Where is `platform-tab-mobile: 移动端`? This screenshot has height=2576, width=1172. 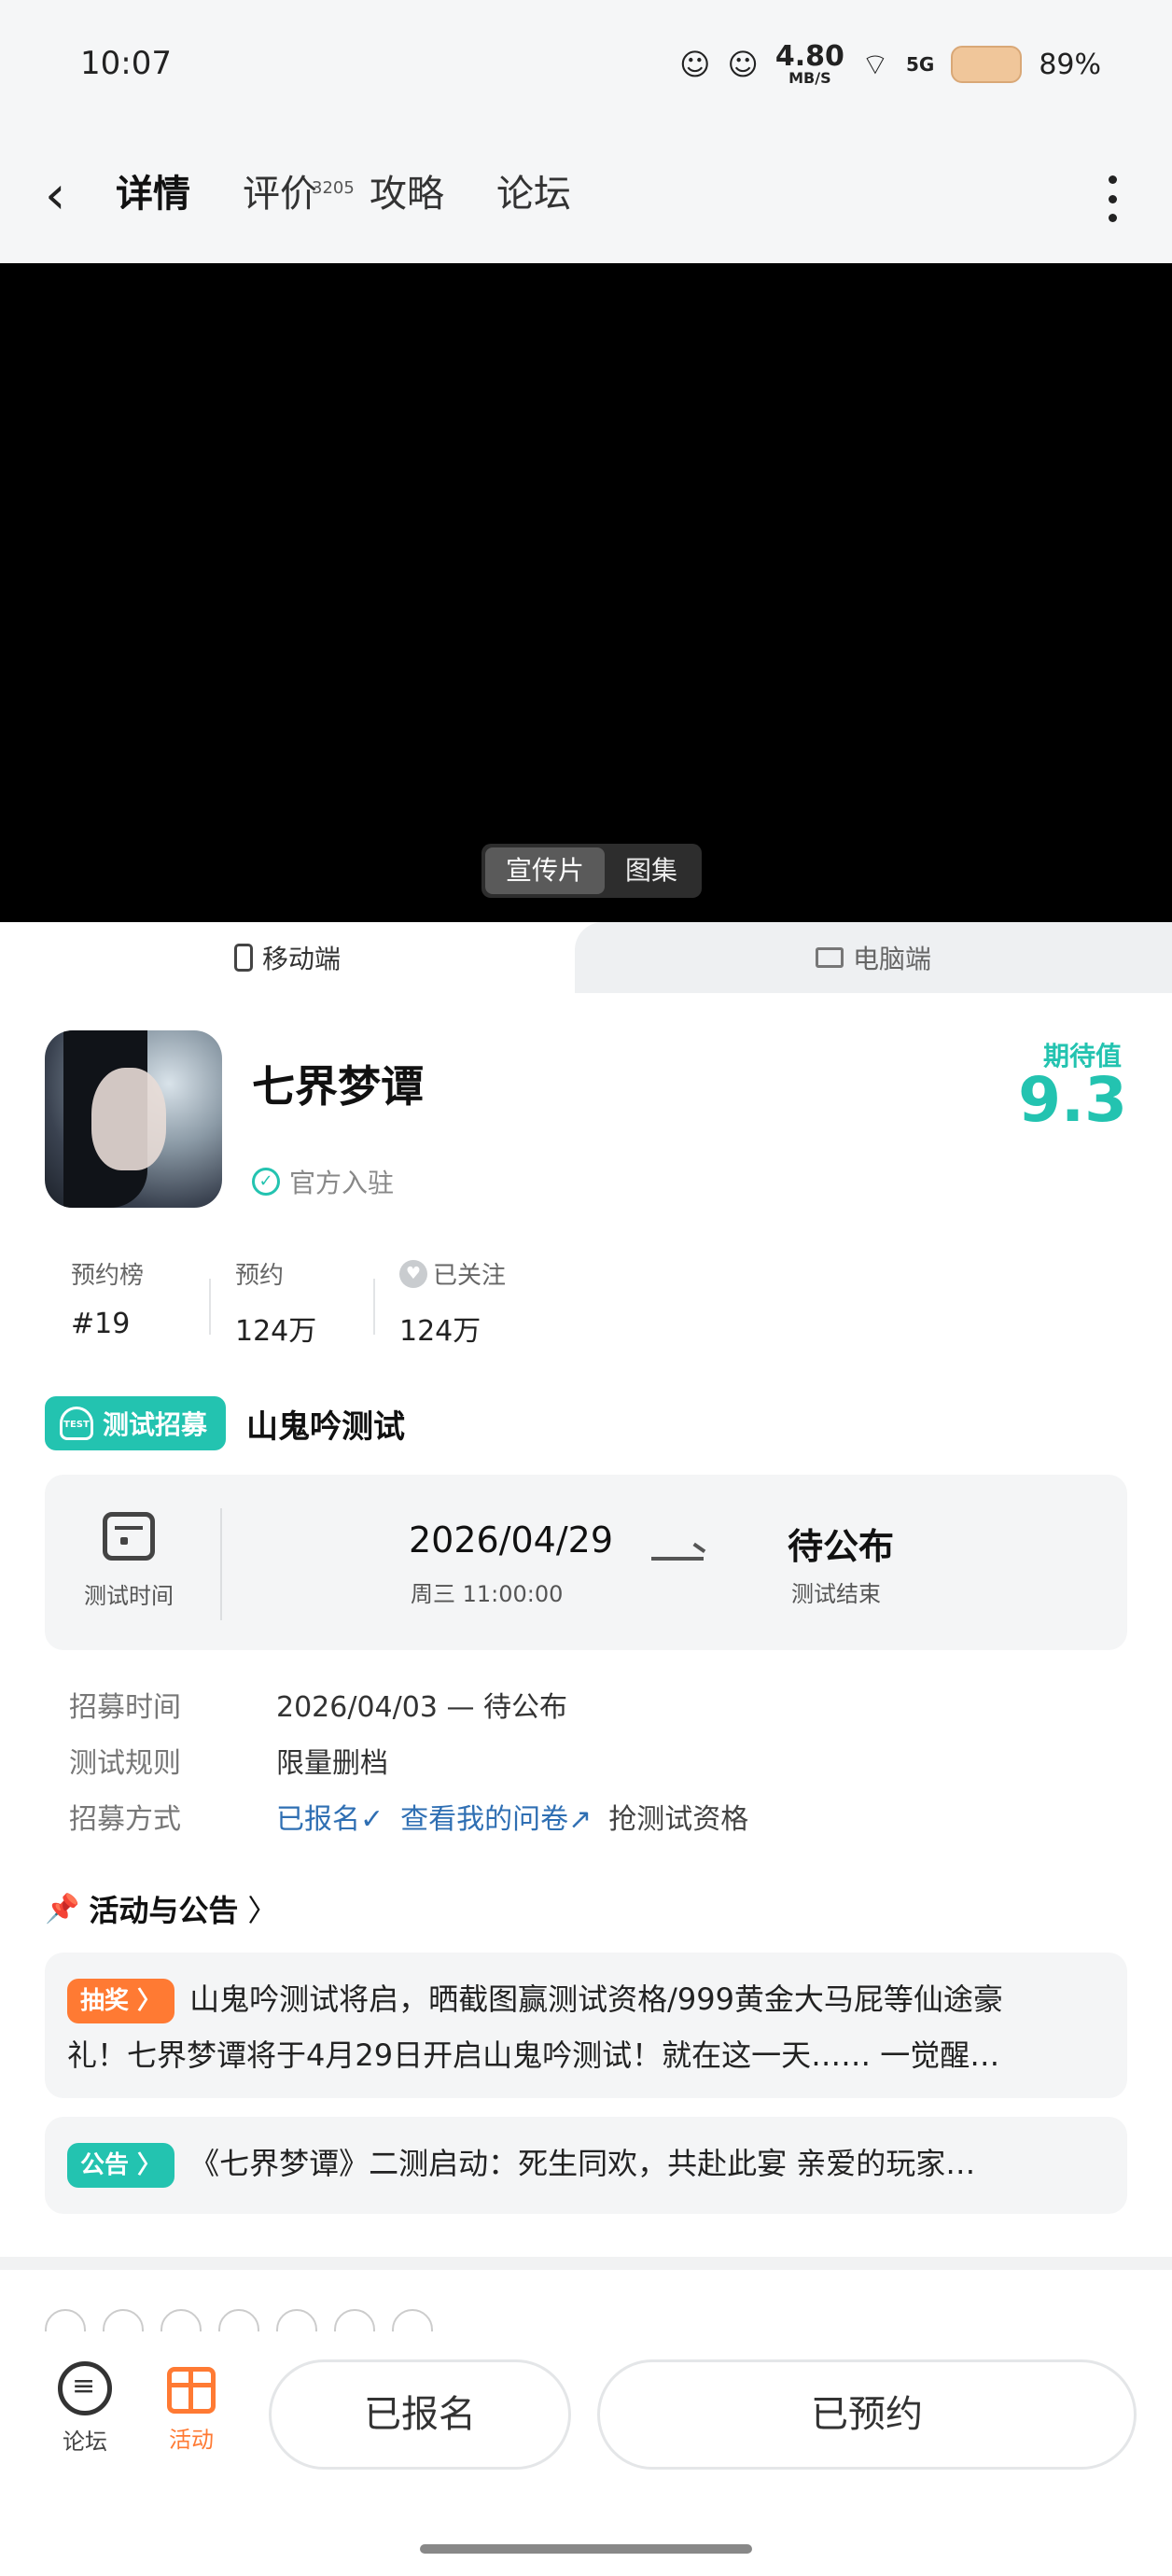
platform-tab-mobile: 移动端 is located at coordinates (287, 957).